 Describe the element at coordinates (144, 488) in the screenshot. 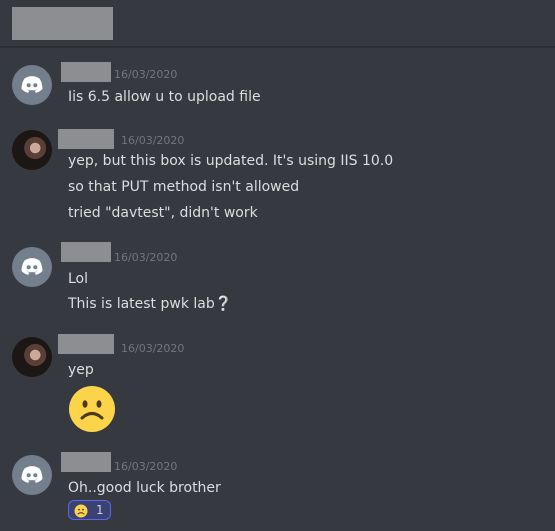

I see `message-line: Oh..good luck brother` at that location.